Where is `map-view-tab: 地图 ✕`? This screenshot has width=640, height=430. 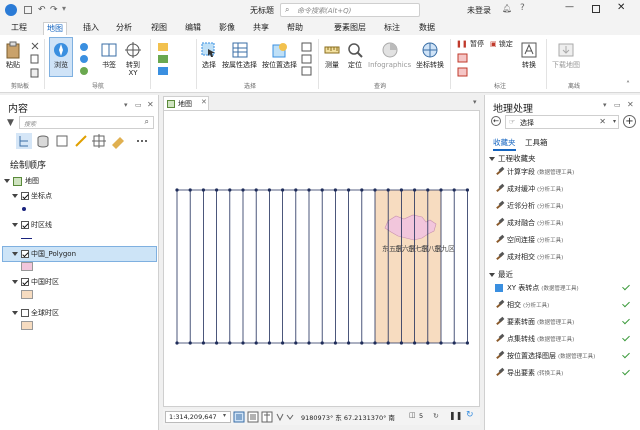 map-view-tab: 地图 ✕ is located at coordinates (186, 103).